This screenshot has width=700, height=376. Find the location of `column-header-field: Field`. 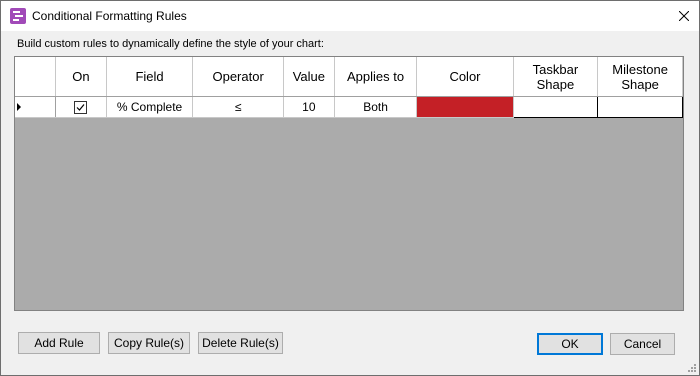

column-header-field: Field is located at coordinates (150, 77).